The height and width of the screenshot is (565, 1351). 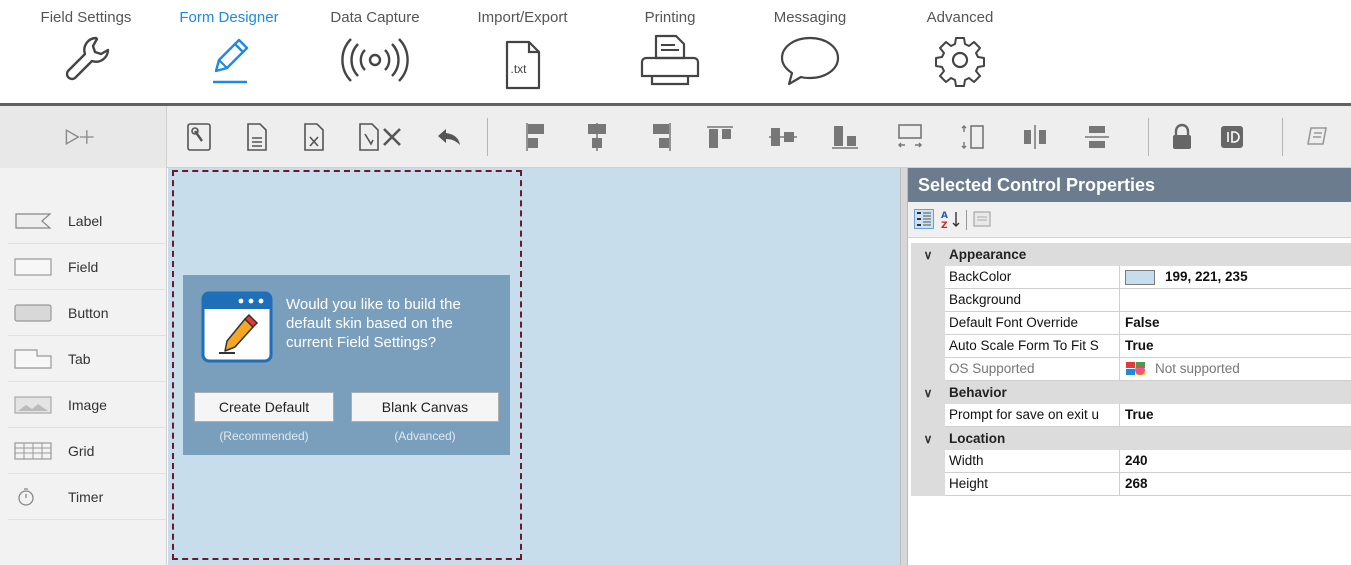 I want to click on tab-advanced: Advanced, so click(x=960, y=48).